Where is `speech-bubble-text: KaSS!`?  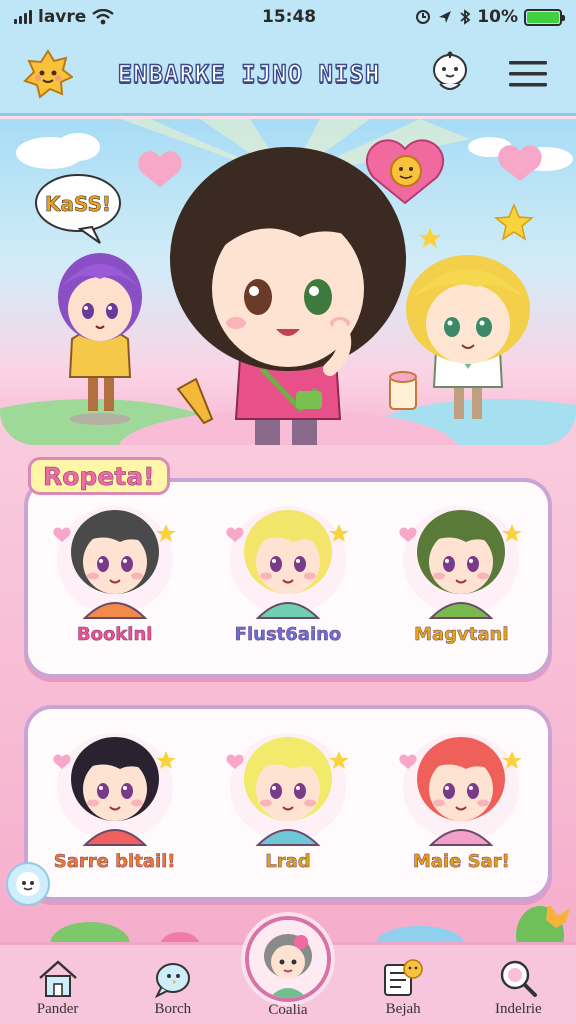 speech-bubble-text: KaSS! is located at coordinates (78, 204).